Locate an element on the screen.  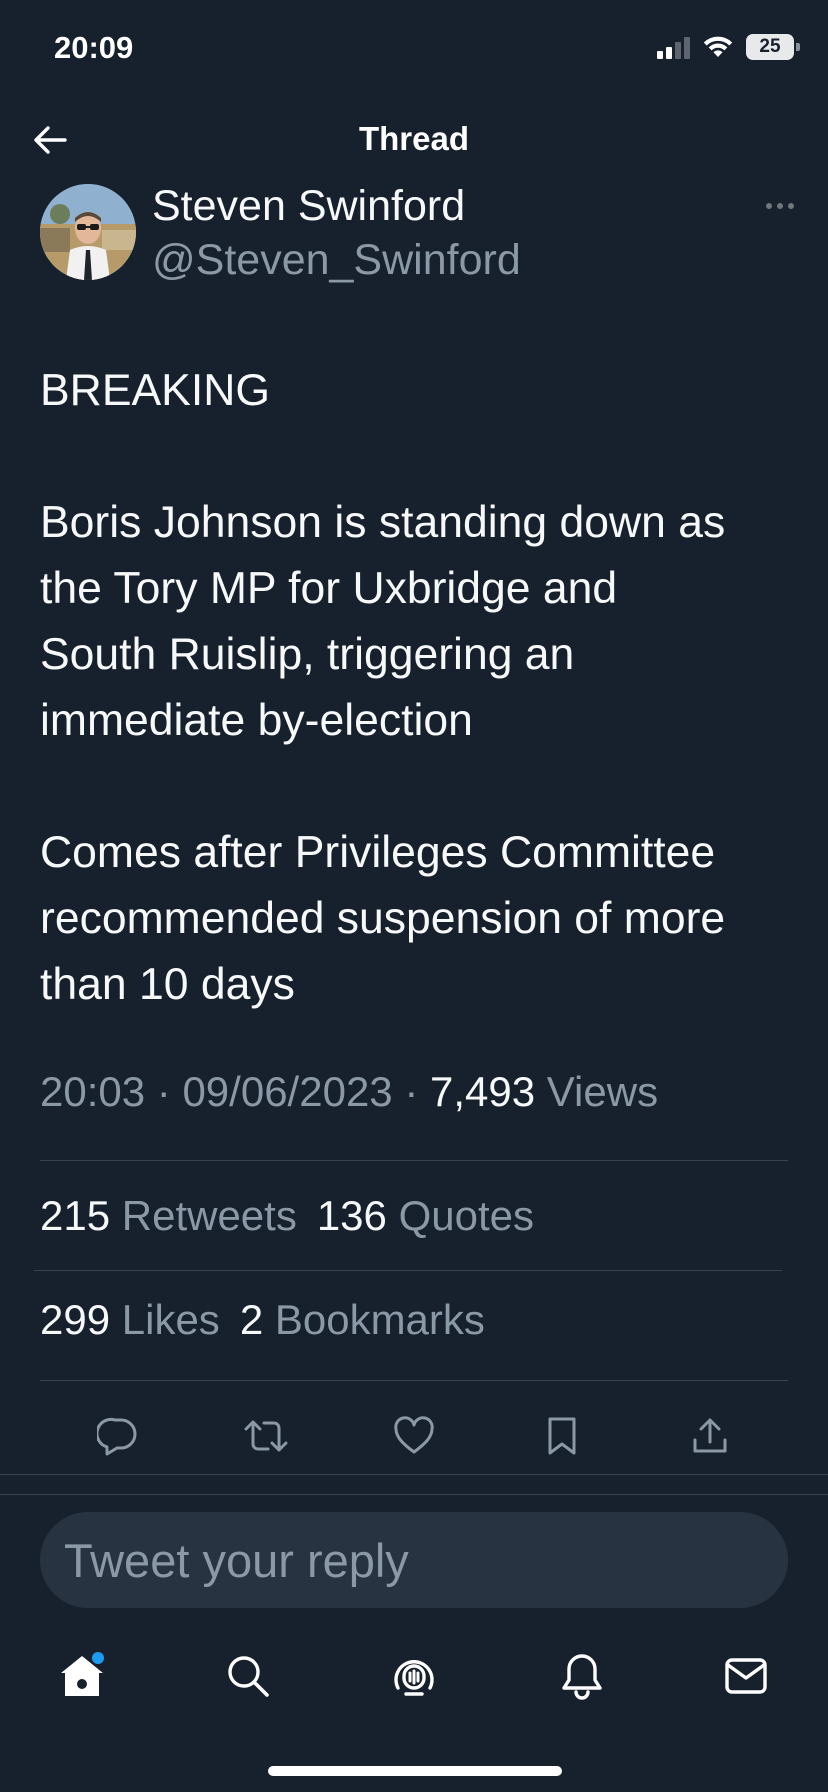
messages-icon is located at coordinates (746, 1676).